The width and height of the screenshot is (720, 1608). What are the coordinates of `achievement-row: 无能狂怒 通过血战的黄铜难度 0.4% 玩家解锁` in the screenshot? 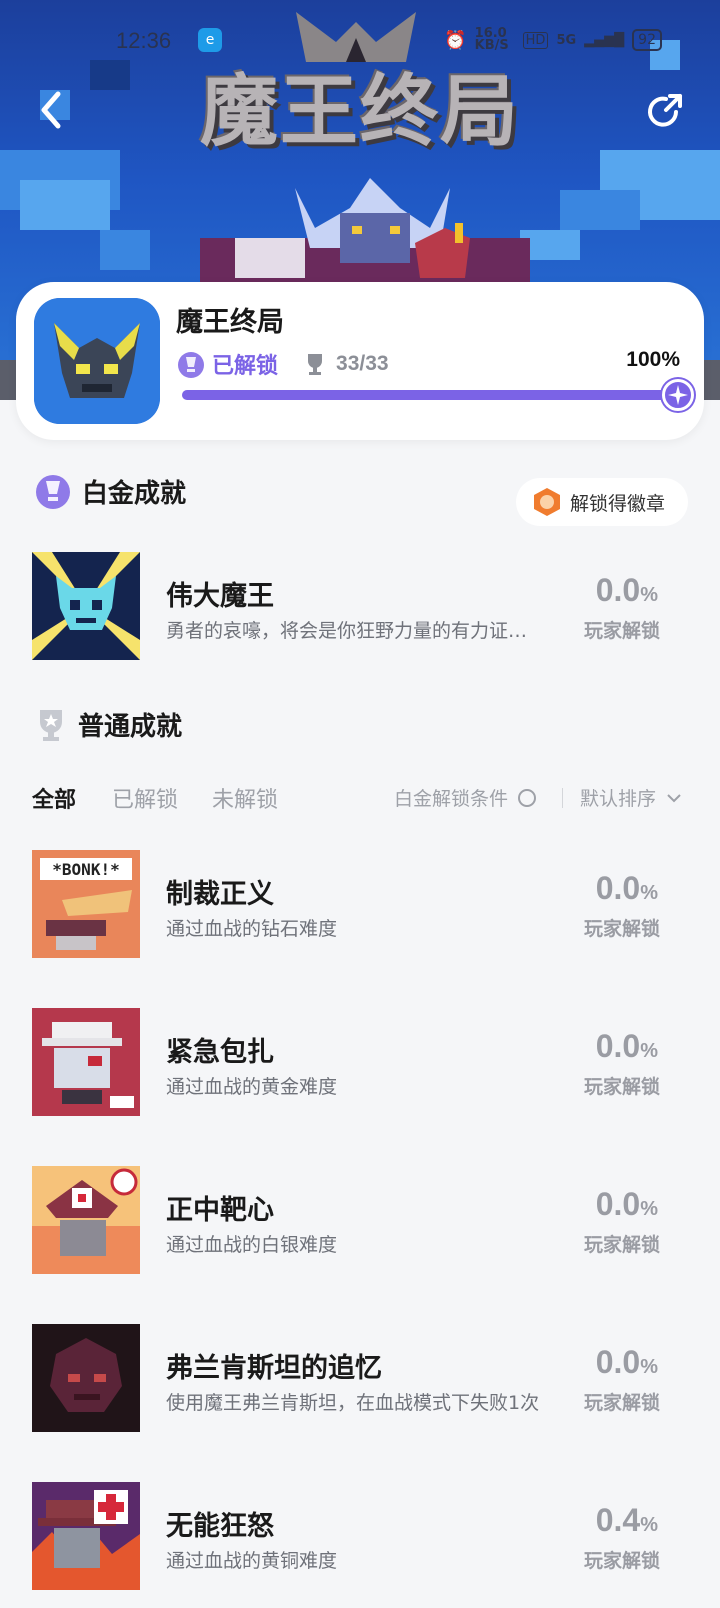 It's located at (360, 1536).